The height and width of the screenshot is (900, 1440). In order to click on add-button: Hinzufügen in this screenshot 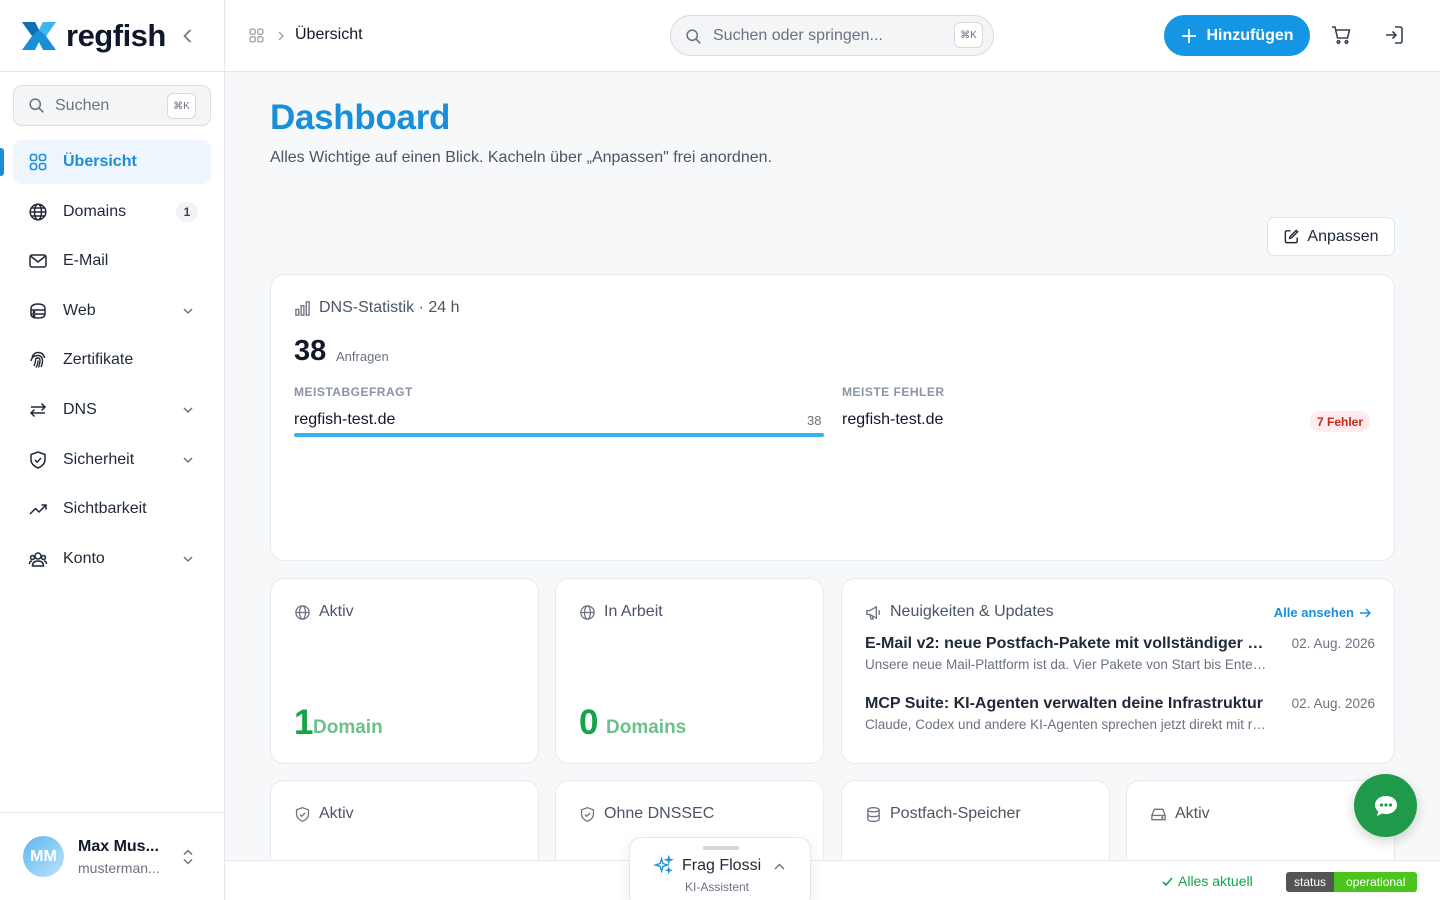, I will do `click(1237, 35)`.